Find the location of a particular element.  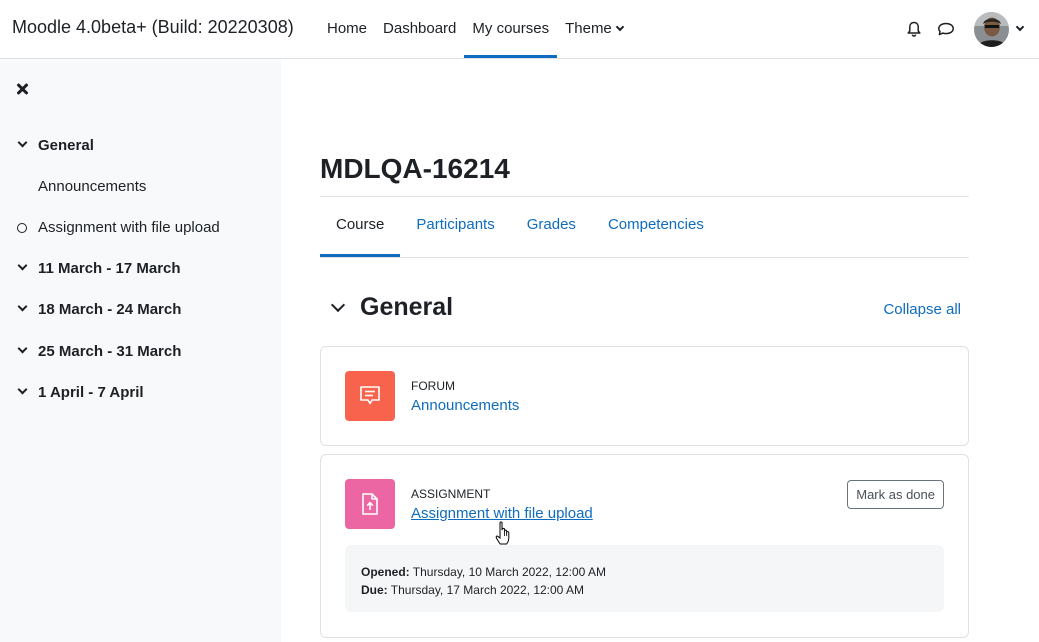

file-upload-icon is located at coordinates (370, 504).